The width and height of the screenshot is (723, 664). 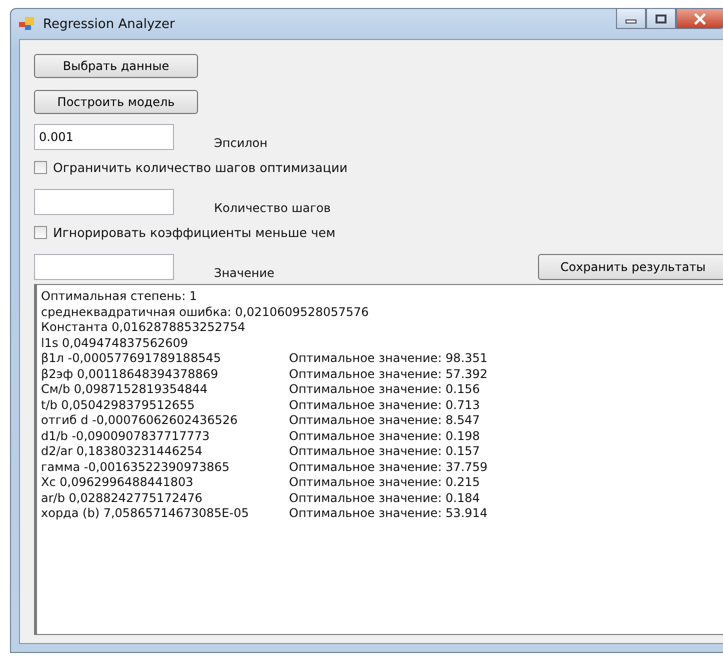 What do you see at coordinates (385, 405) in the screenshot?
I see `optimal-value: Оптимальное значение: 0.713` at bounding box center [385, 405].